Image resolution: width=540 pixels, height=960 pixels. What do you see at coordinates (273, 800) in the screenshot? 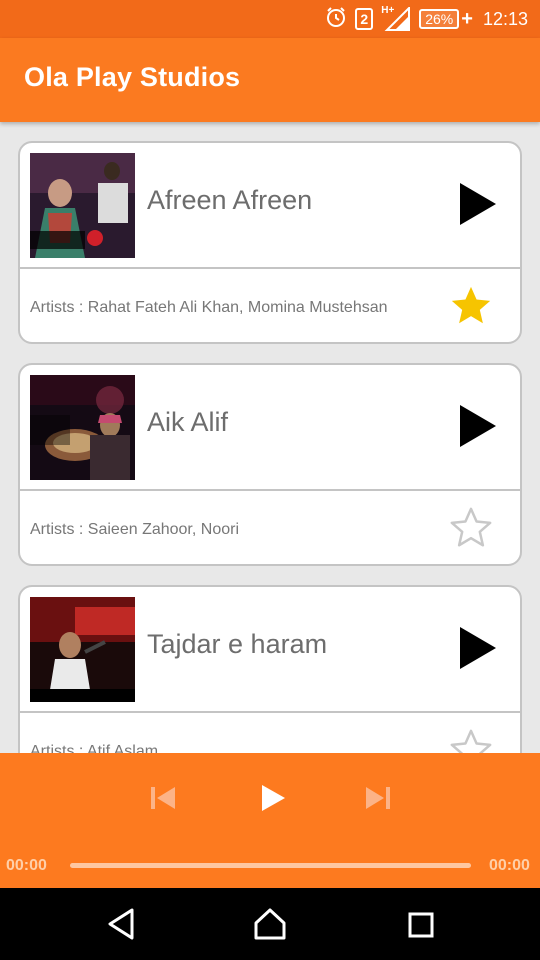
I see `player-play-icon` at bounding box center [273, 800].